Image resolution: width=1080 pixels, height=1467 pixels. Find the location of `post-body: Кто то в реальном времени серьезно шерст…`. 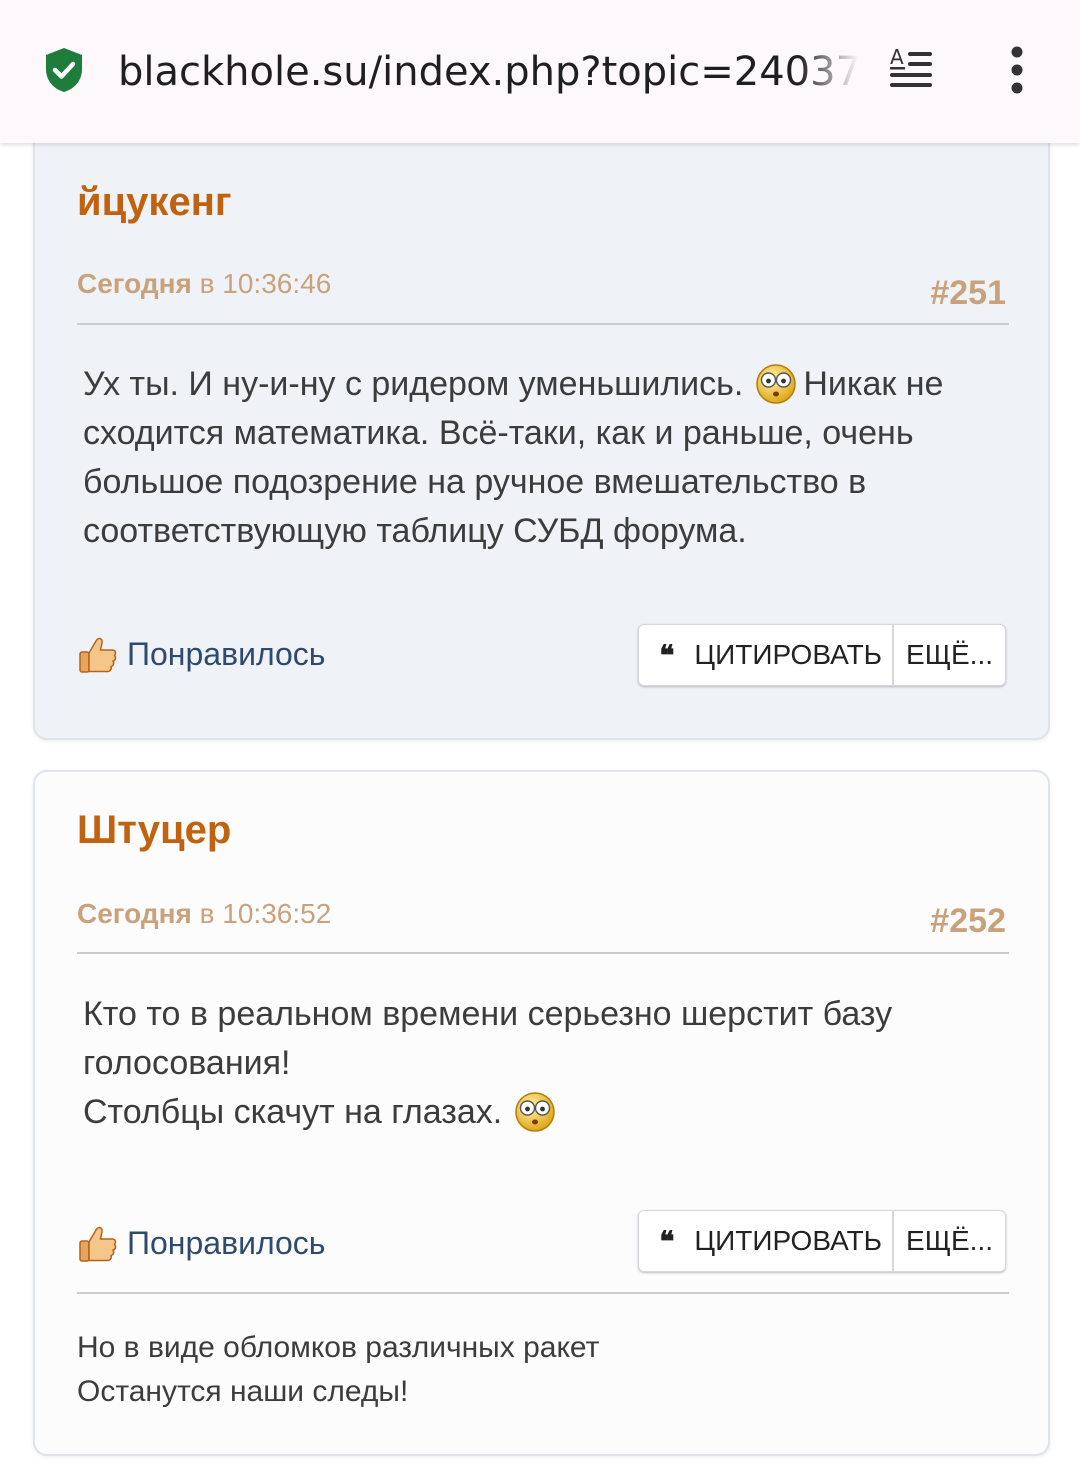

post-body: Кто то в реальном времени серьезно шерст… is located at coordinates (543, 1063).